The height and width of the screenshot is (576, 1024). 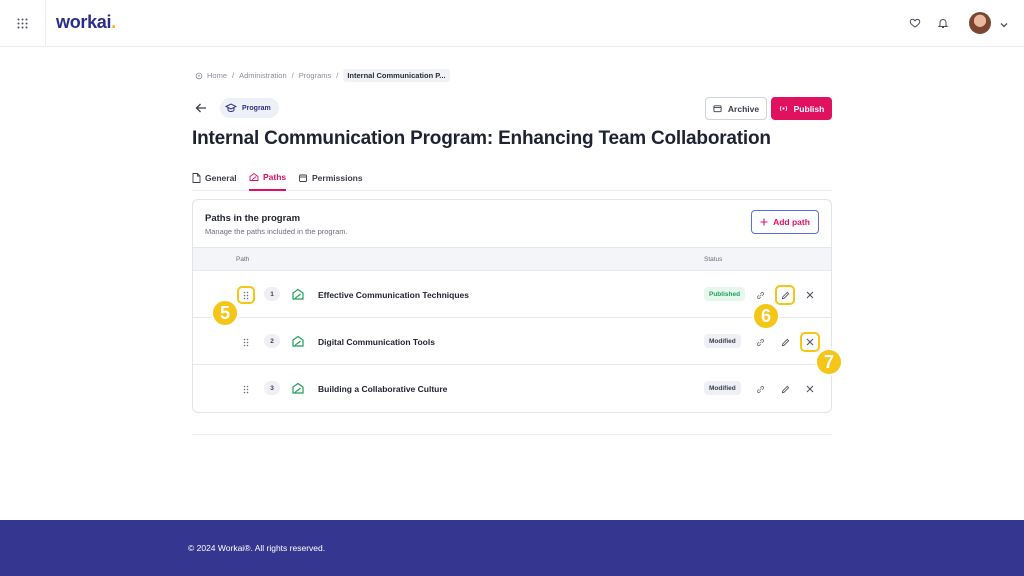 I want to click on tab-paths: Paths, so click(x=268, y=178).